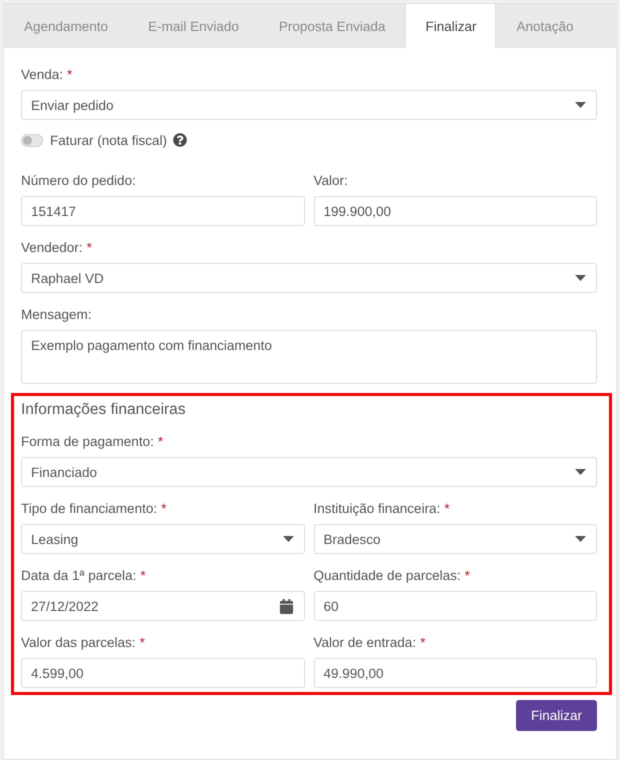  I want to click on field-label: Mensagem:, so click(56, 314).